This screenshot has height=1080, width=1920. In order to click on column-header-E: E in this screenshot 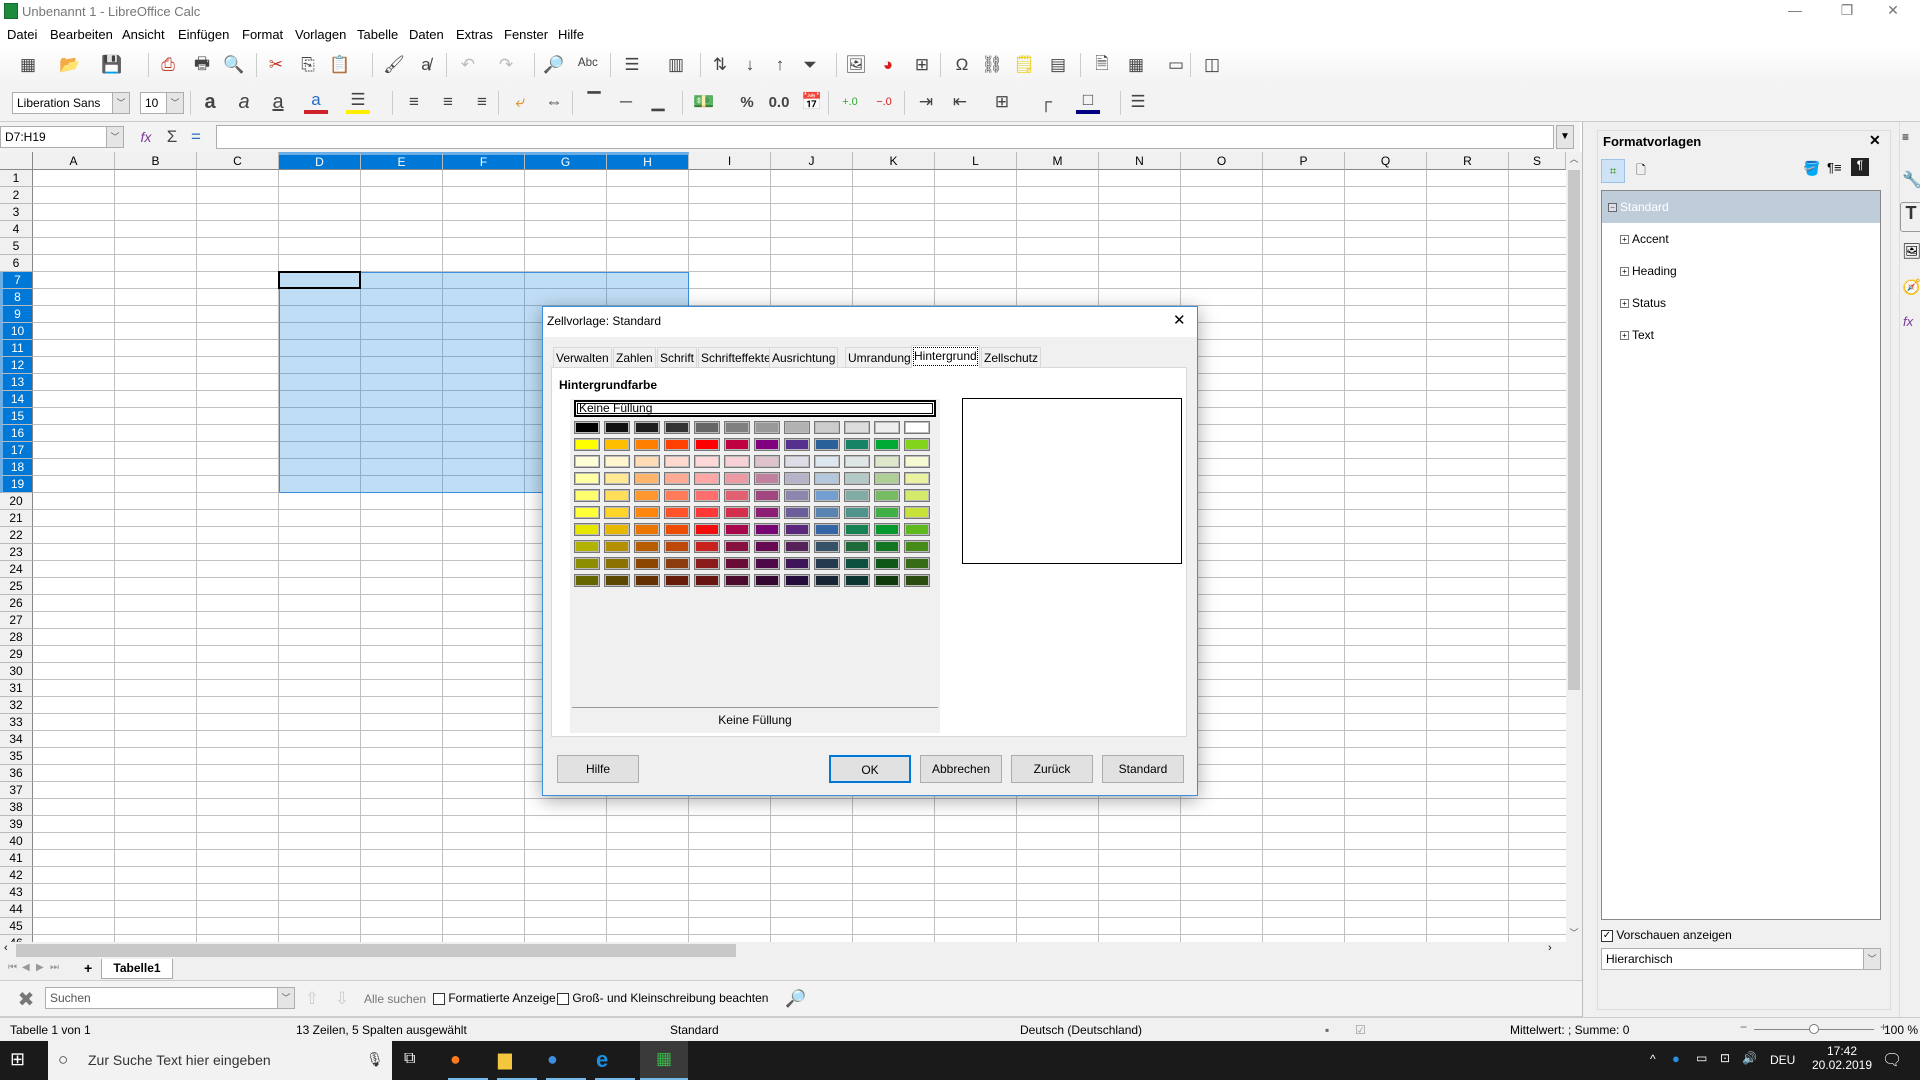, I will do `click(402, 161)`.